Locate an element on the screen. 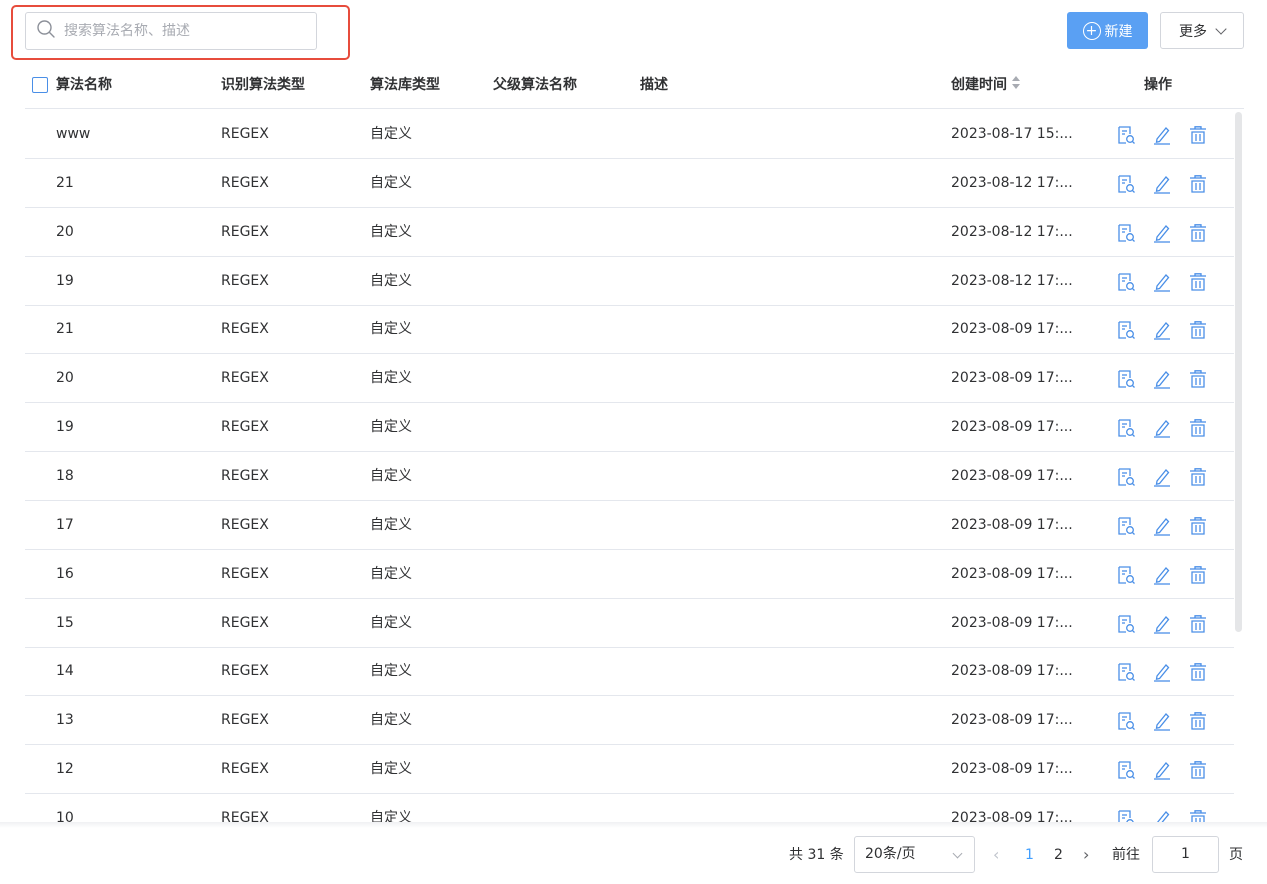 The image size is (1267, 884). cell-name: 21 is located at coordinates (65, 329).